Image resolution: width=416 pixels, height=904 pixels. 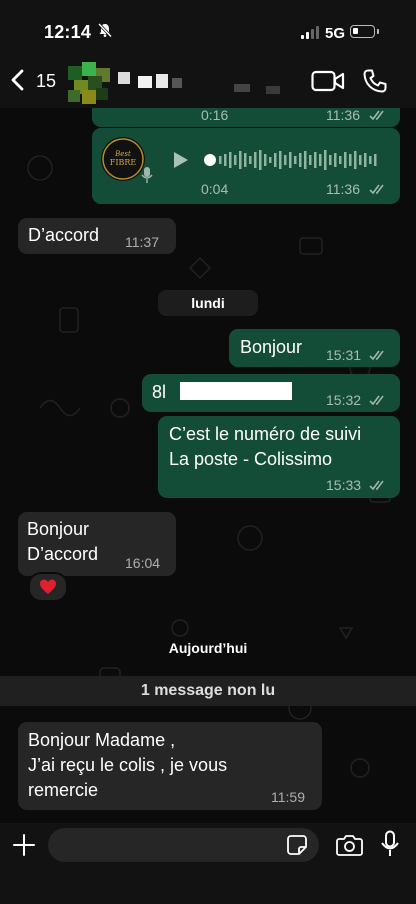 I want to click on redaction-block, so click(x=236, y=391).